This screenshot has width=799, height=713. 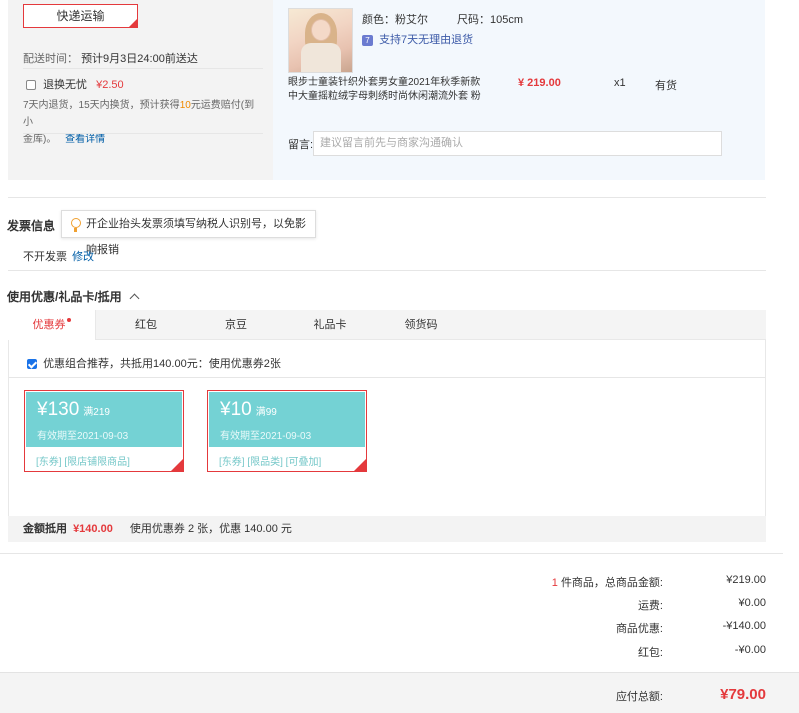 What do you see at coordinates (750, 650) in the screenshot?
I see `summary-redpacket-value: -¥0.00` at bounding box center [750, 650].